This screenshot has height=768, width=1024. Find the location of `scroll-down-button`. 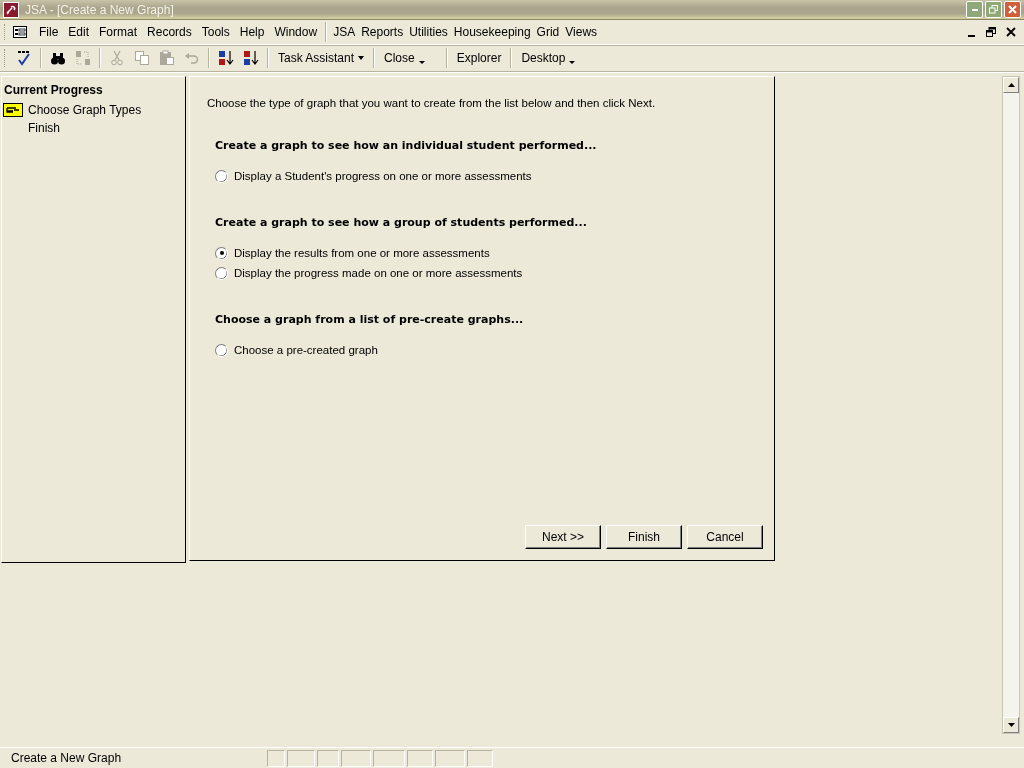

scroll-down-button is located at coordinates (1011, 725).